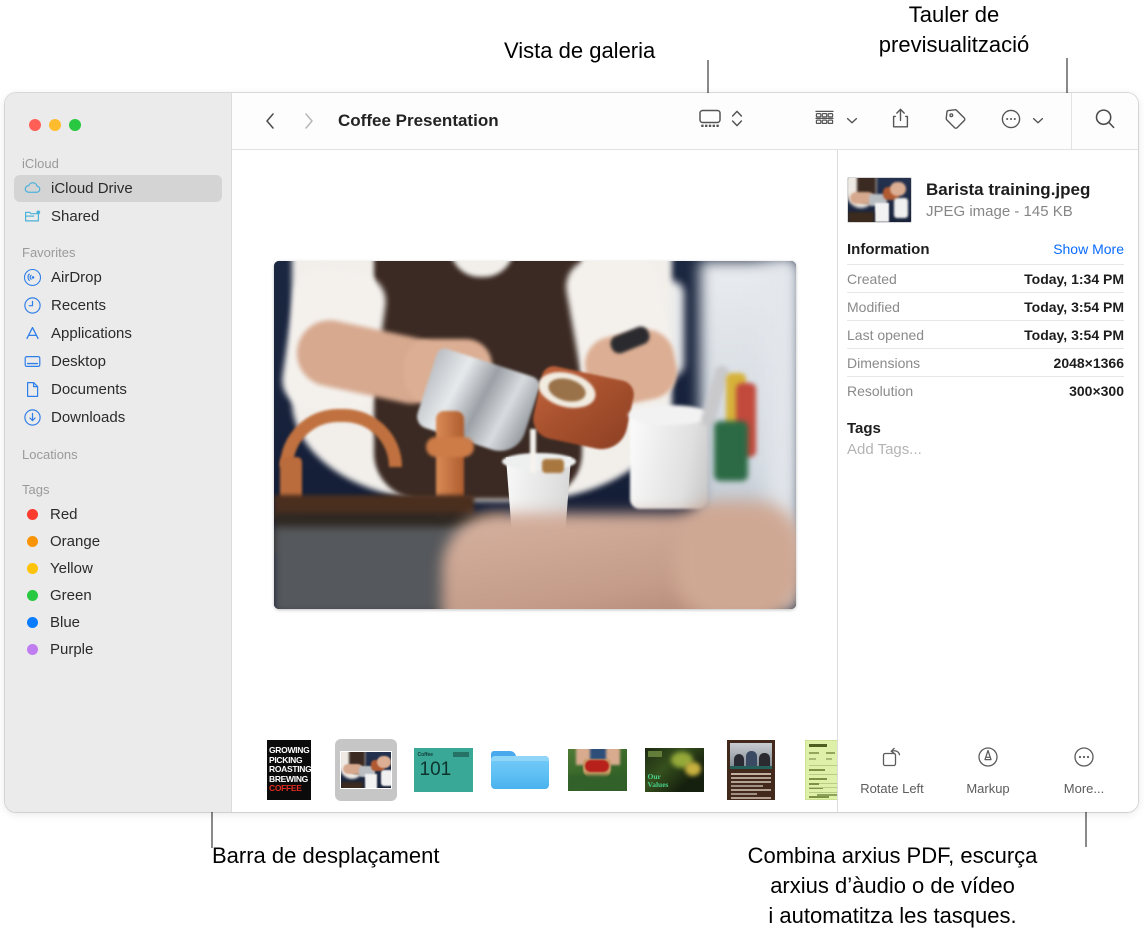 This screenshot has width=1144, height=950. I want to click on group-items-button, so click(835, 121).